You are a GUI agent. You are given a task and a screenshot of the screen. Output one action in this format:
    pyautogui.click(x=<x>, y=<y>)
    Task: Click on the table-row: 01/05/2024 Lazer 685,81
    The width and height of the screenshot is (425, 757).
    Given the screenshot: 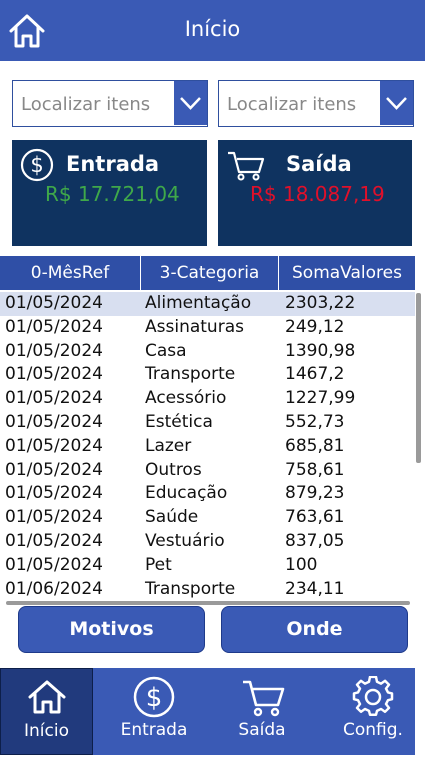 What is the action you would take?
    pyautogui.click(x=207, y=447)
    